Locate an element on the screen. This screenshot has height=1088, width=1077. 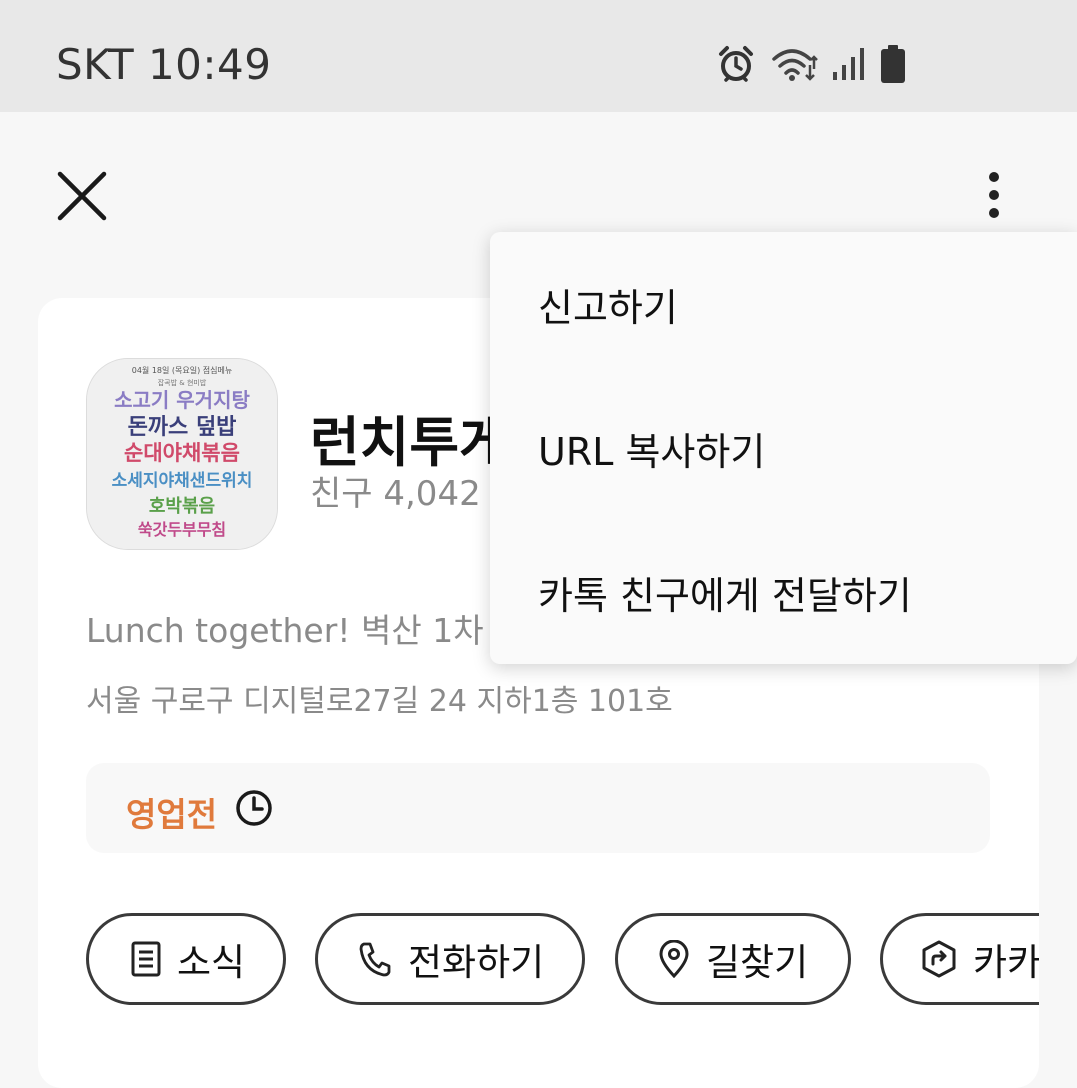
menu-item-label: 신고하기 is located at coordinates (608, 307).